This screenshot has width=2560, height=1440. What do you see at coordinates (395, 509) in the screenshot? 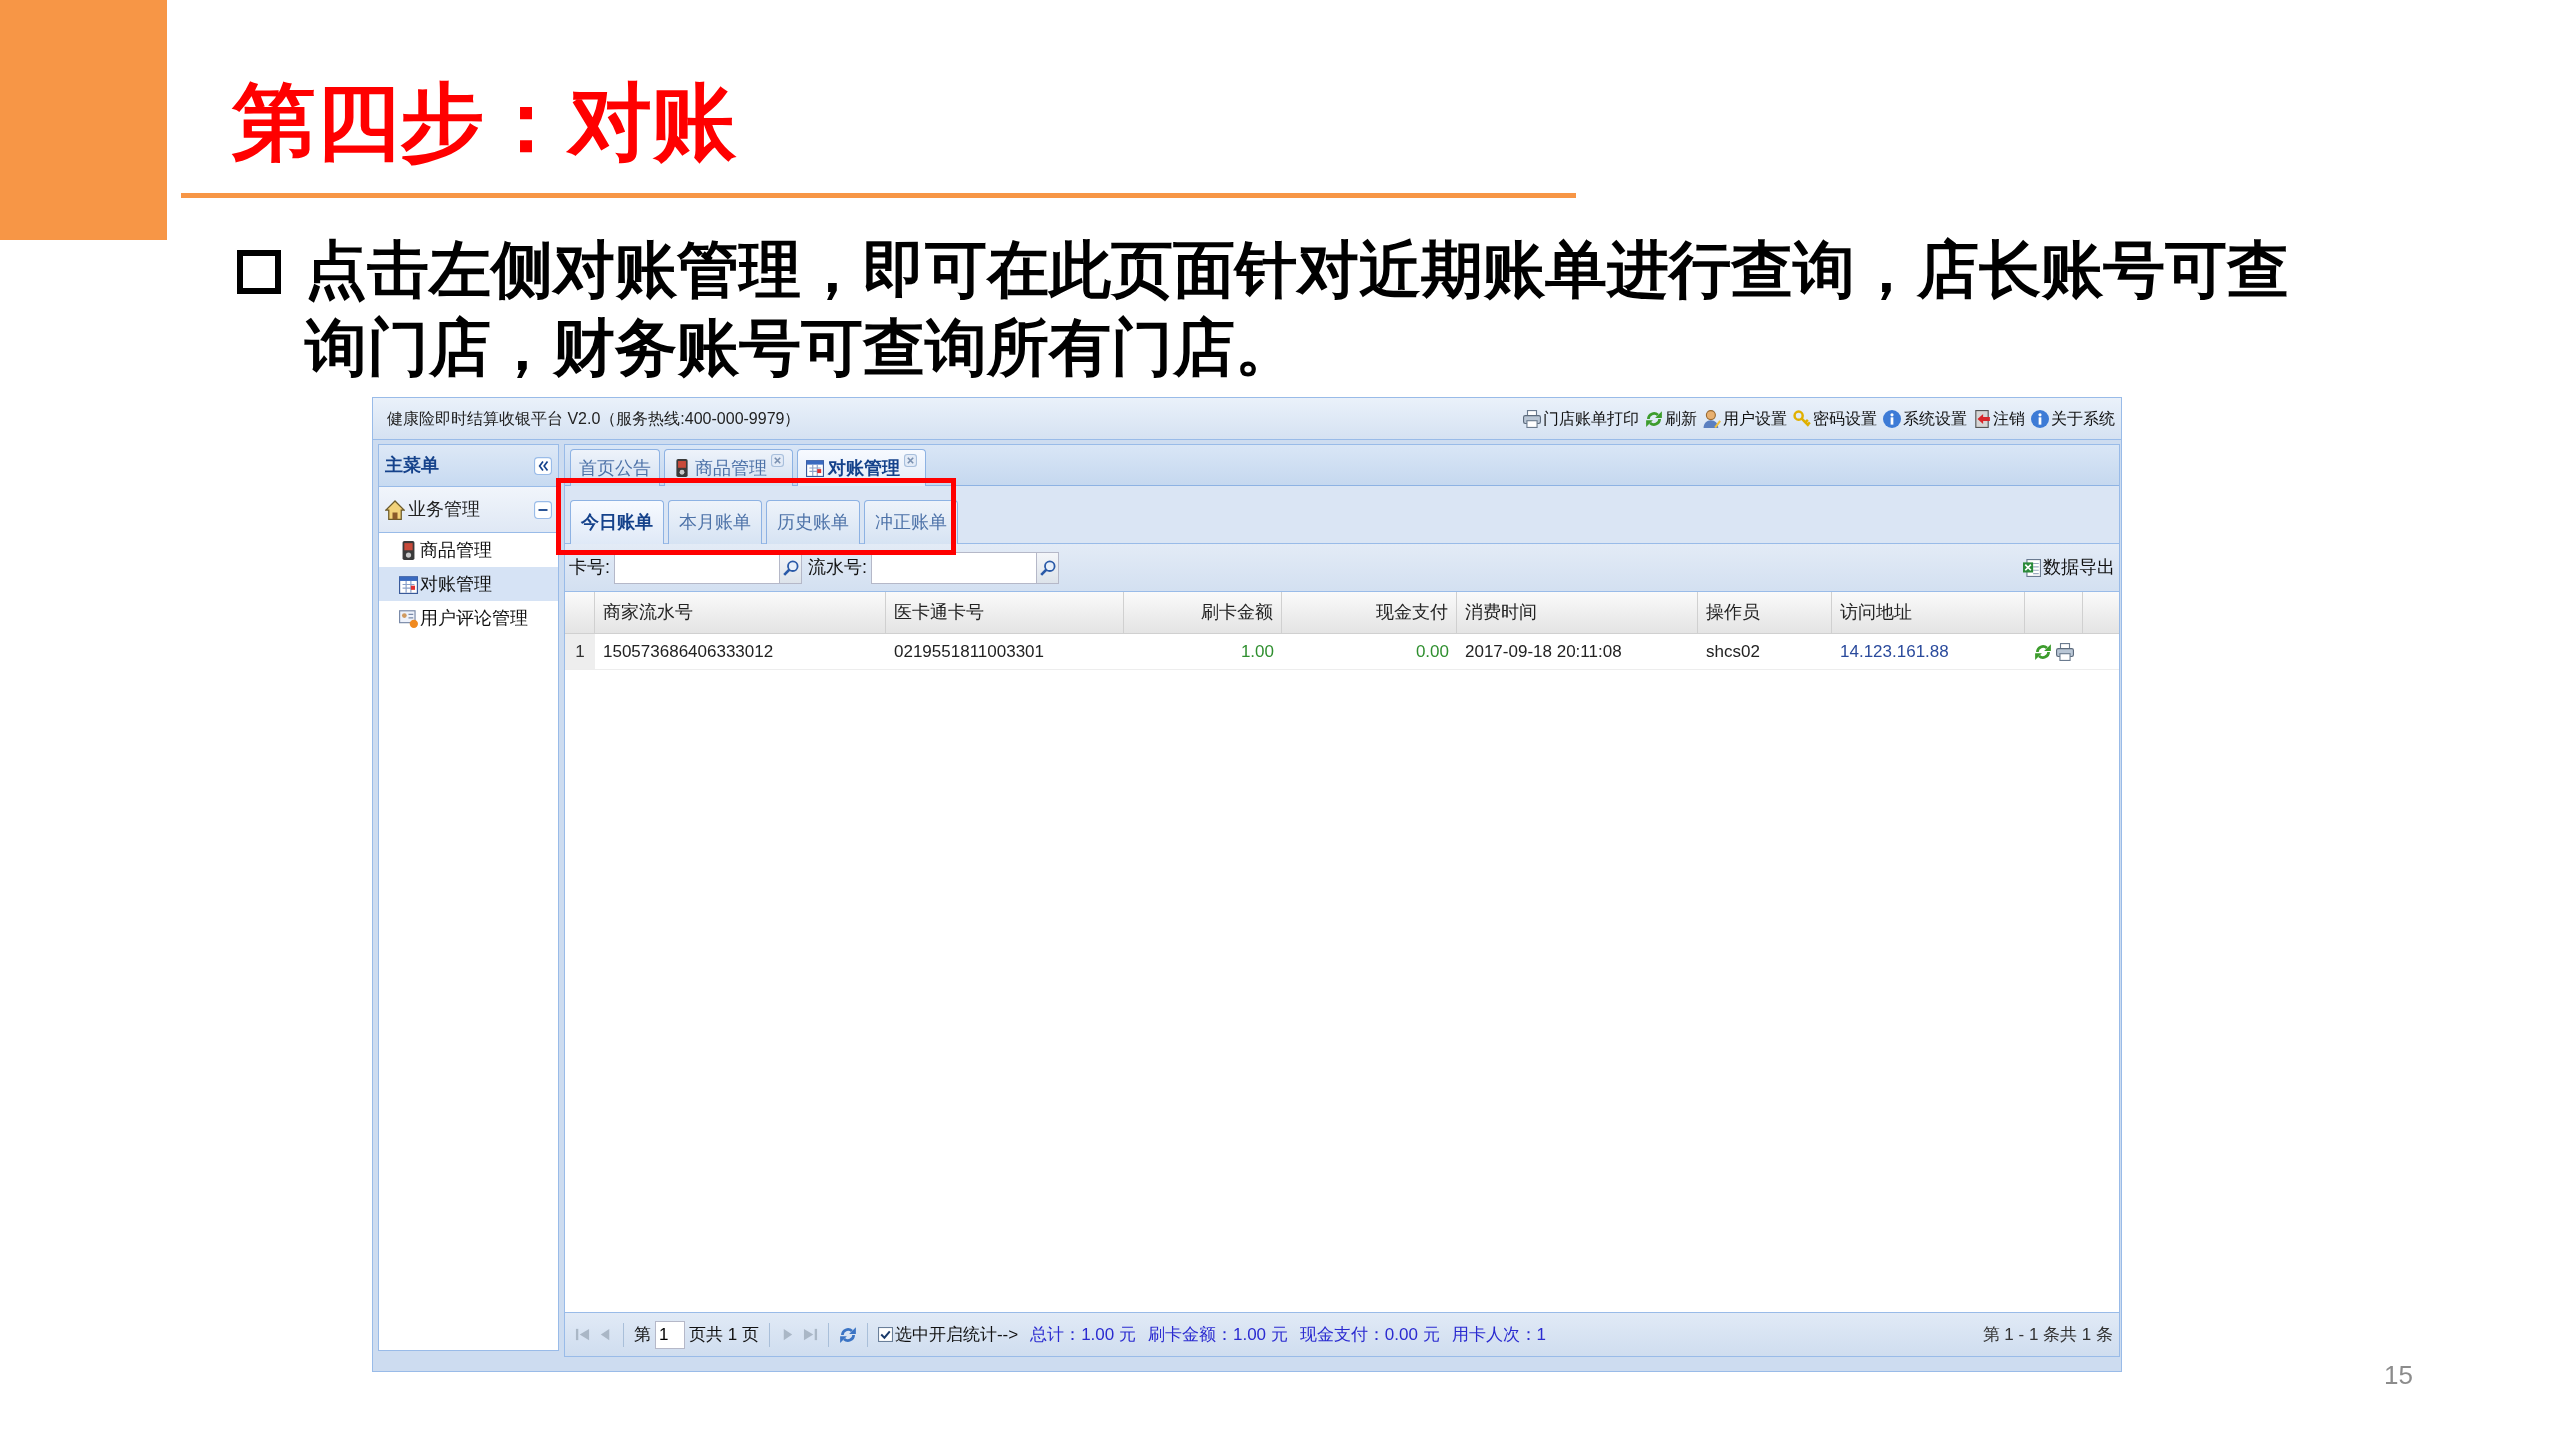
I see `house-icon` at bounding box center [395, 509].